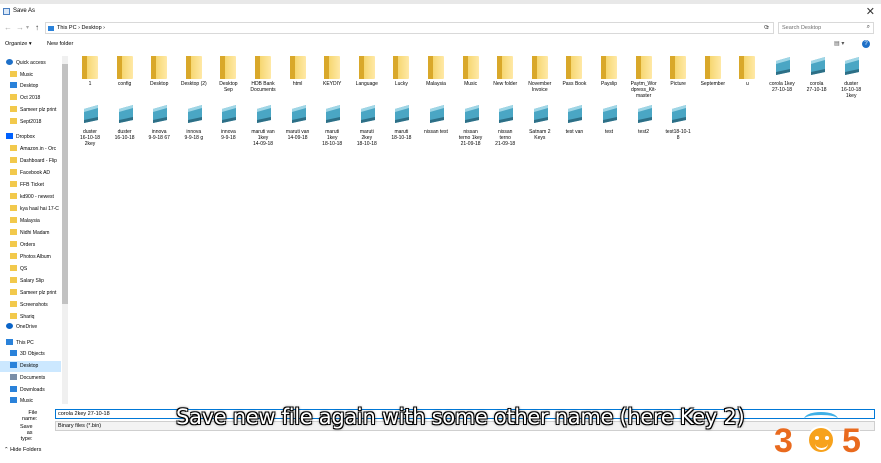  I want to click on bin-file-item: test2, so click(644, 119).